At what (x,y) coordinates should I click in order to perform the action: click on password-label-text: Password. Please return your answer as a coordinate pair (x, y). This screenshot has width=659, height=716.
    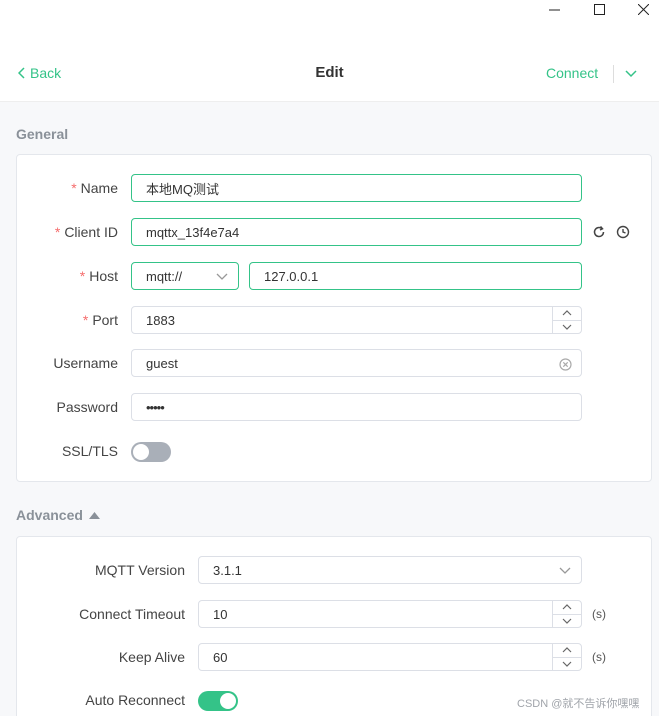
    Looking at the image, I should click on (87, 407).